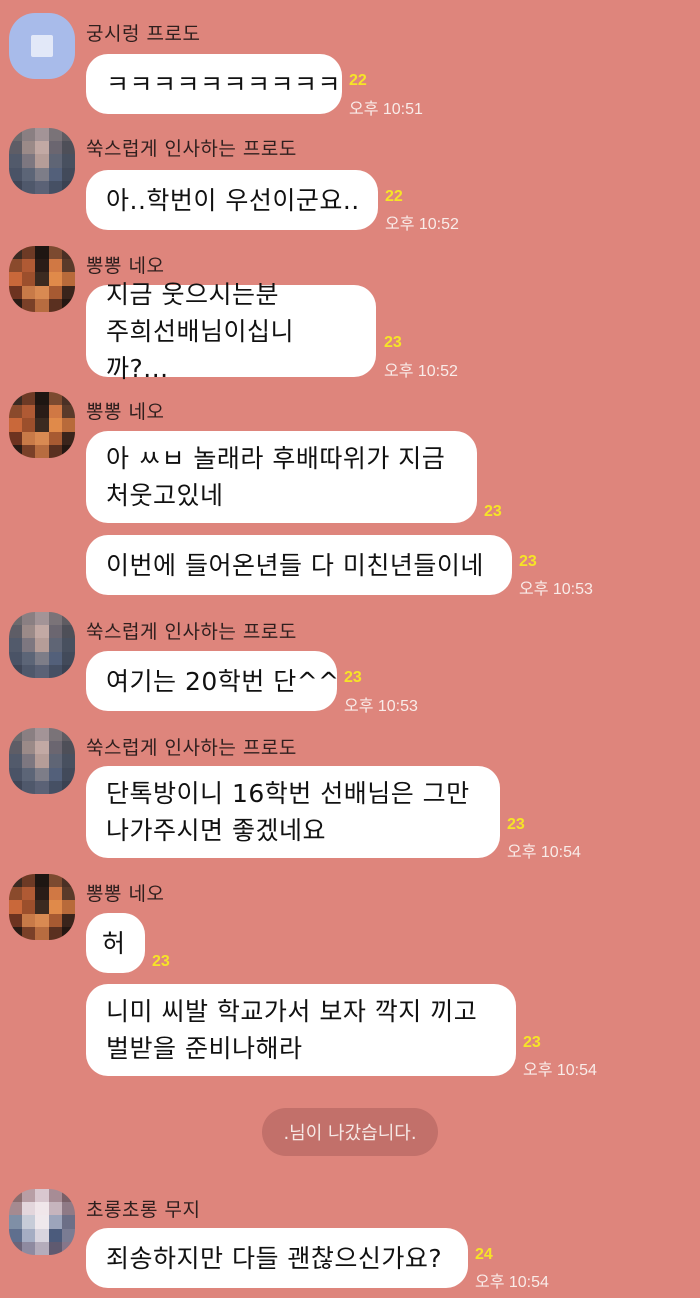 The height and width of the screenshot is (1298, 700). What do you see at coordinates (143, 1210) in the screenshot?
I see `sender-name: 초롱초롱 무지` at bounding box center [143, 1210].